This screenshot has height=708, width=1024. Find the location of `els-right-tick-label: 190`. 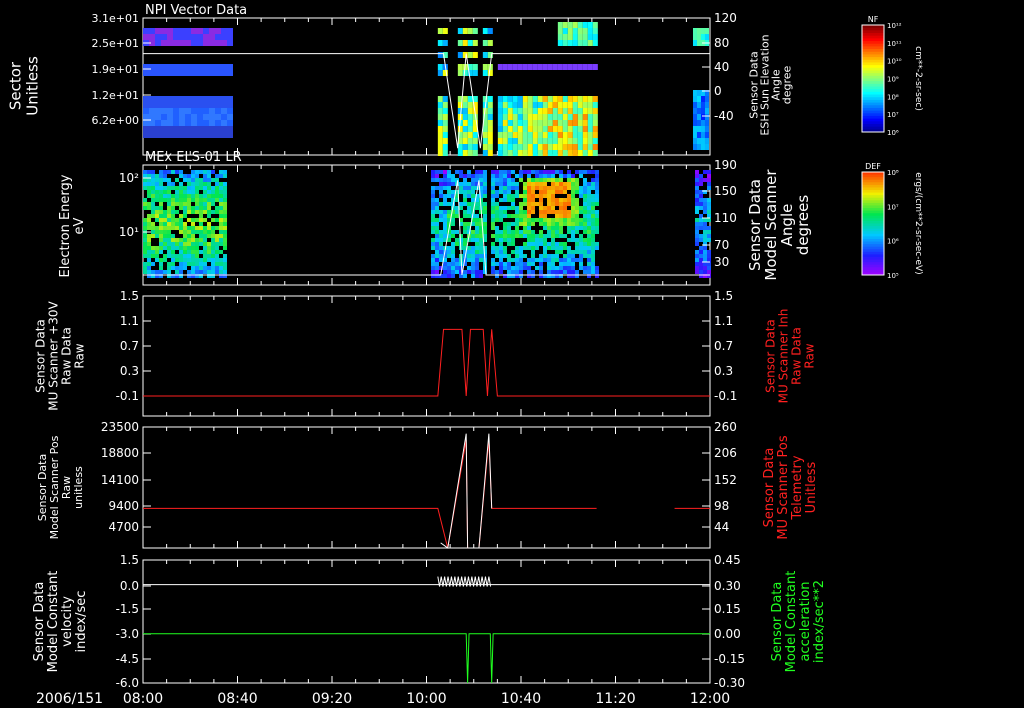

els-right-tick-label: 190 is located at coordinates (725, 165).